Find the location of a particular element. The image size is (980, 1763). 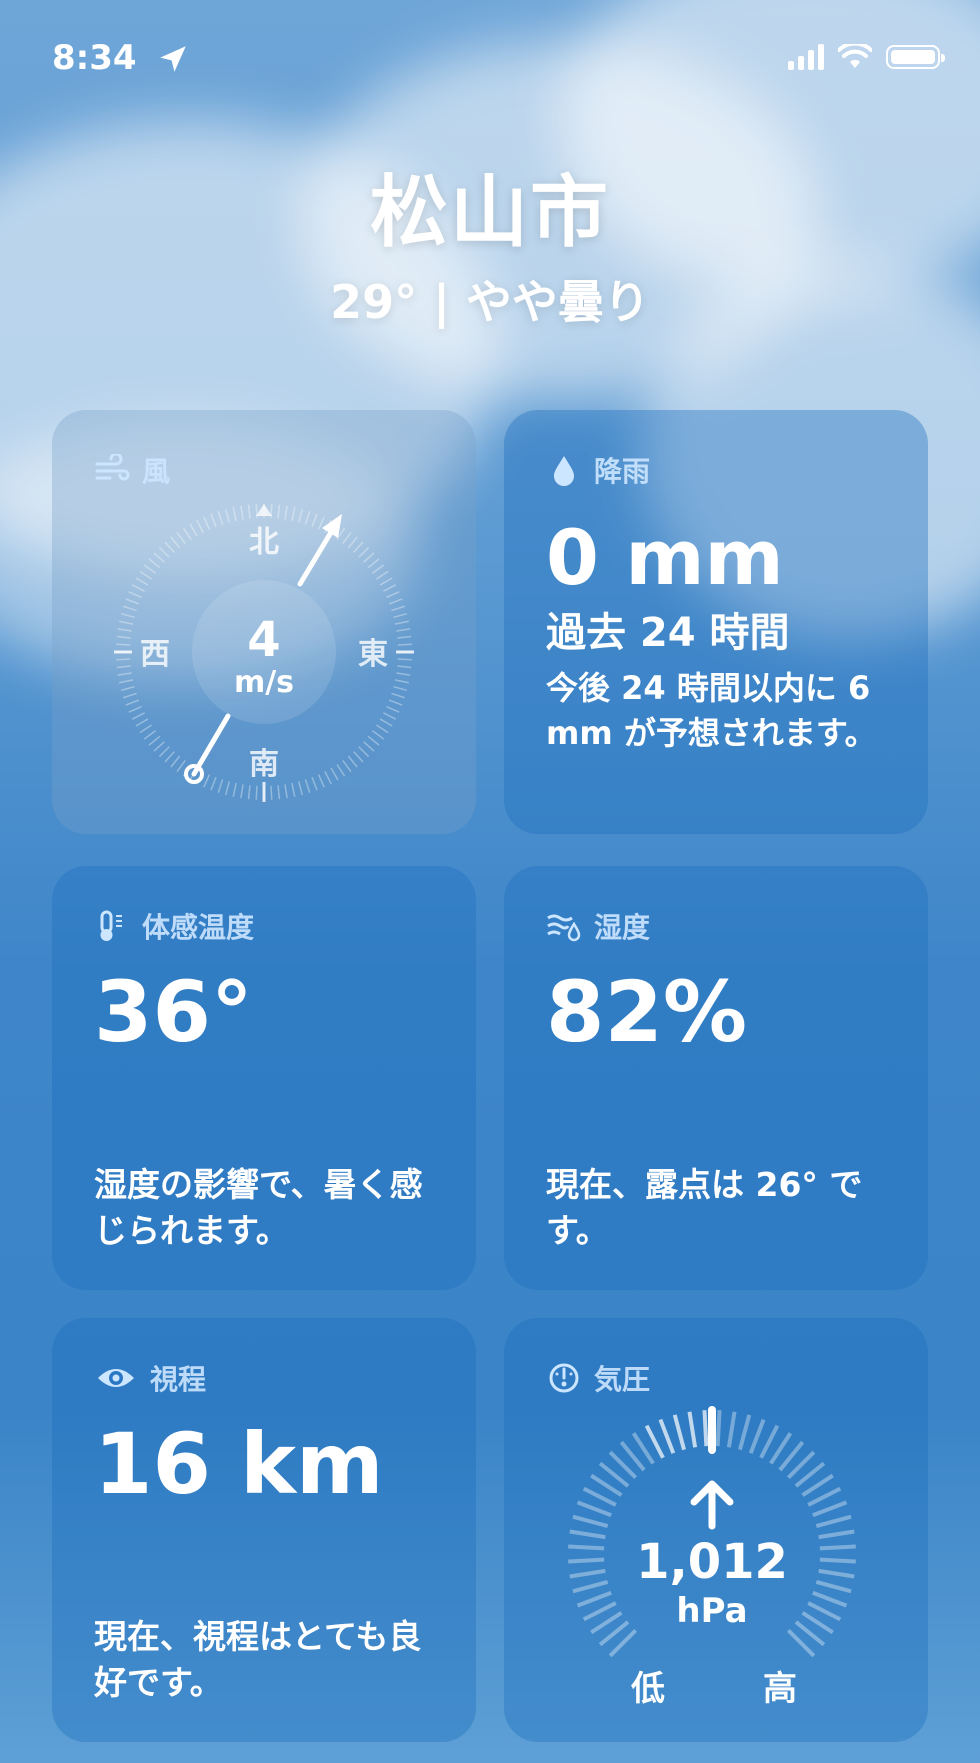

eye-icon is located at coordinates (116, 1378).